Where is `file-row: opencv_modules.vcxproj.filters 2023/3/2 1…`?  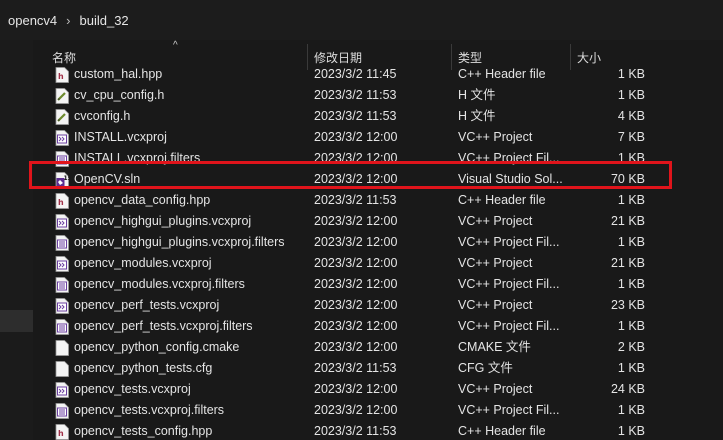 file-row: opencv_modules.vcxproj.filters 2023/3/2 1… is located at coordinates (378, 284).